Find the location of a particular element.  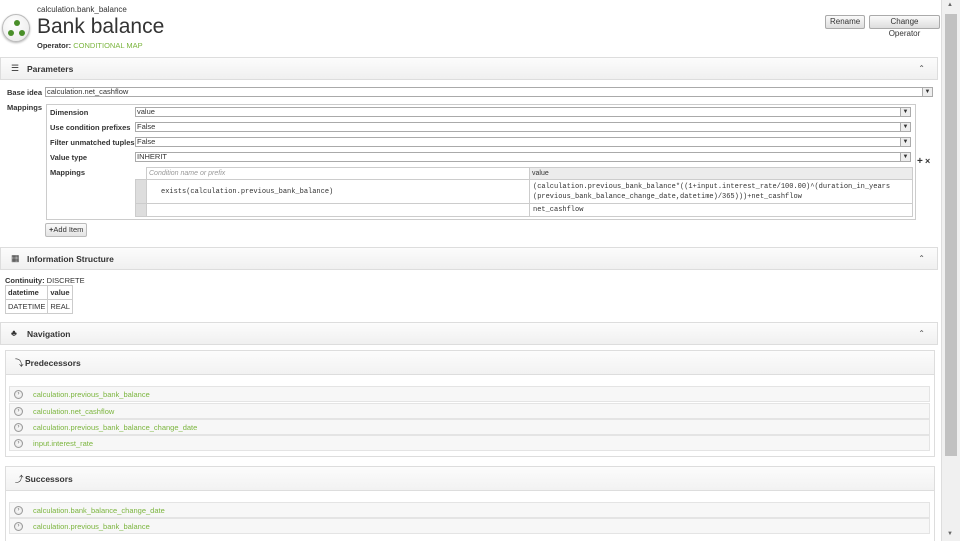

mappings-label: Mappings is located at coordinates (24, 107).